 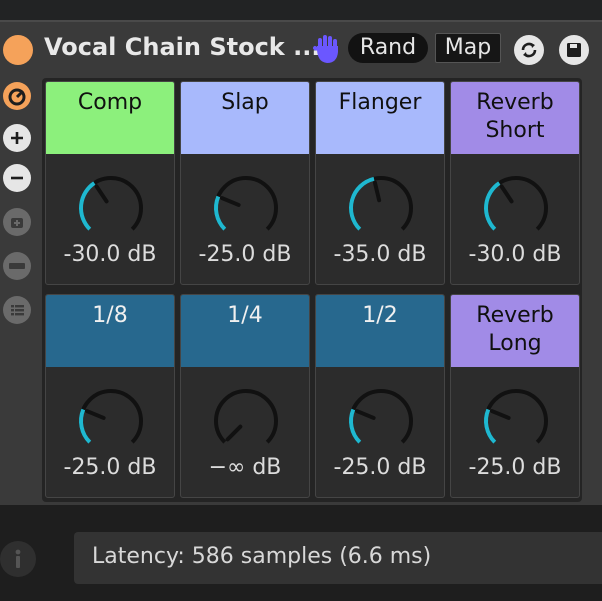 I want to click on macro-8: Reverb Long -25.0 dB, so click(x=515, y=396).